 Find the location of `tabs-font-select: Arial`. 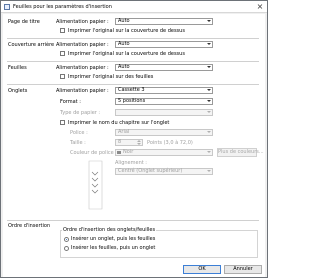

tabs-font-select: Arial is located at coordinates (164, 132).